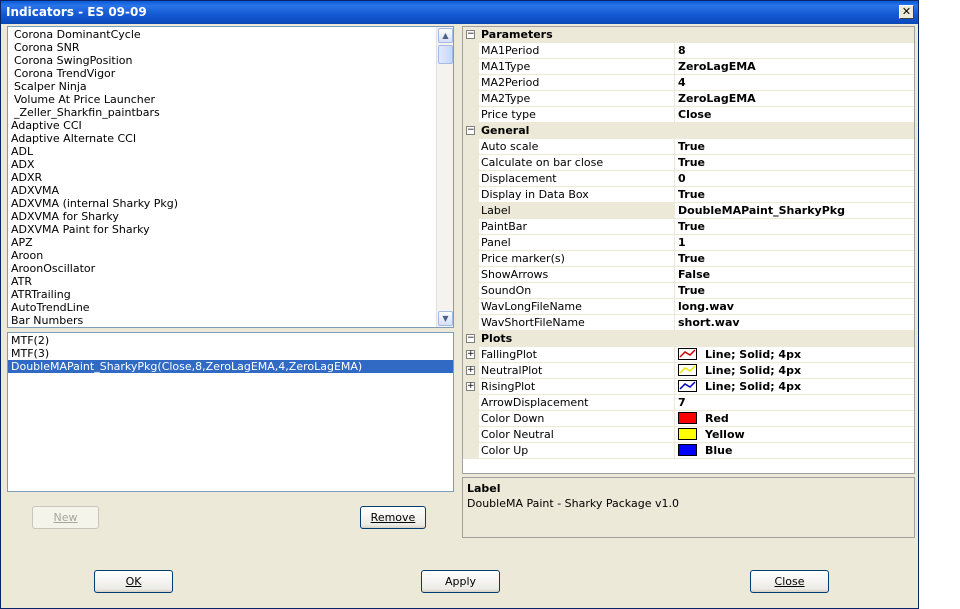 This screenshot has height=609, width=960. Describe the element at coordinates (230, 34) in the screenshot. I see `list-item: Corona DominantCycle` at that location.